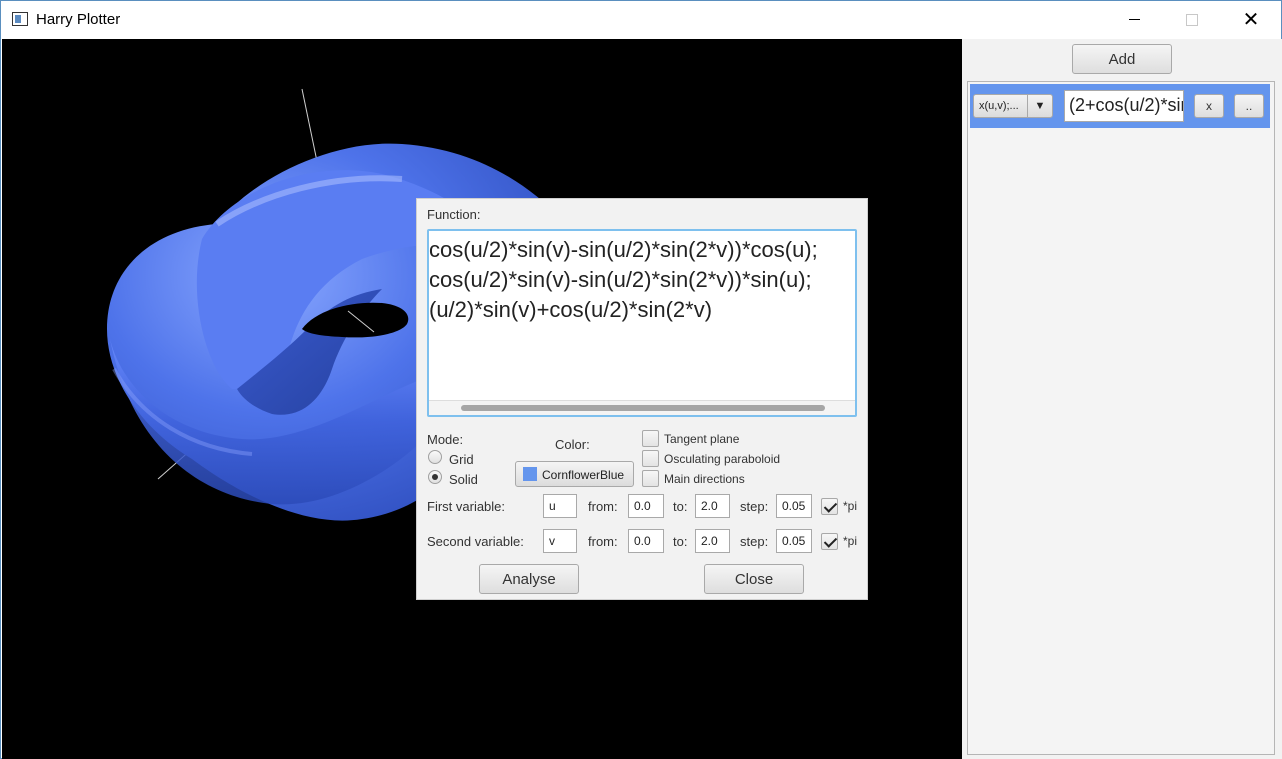 The image size is (1282, 759). I want to click on maximize-icon, so click(1192, 19).